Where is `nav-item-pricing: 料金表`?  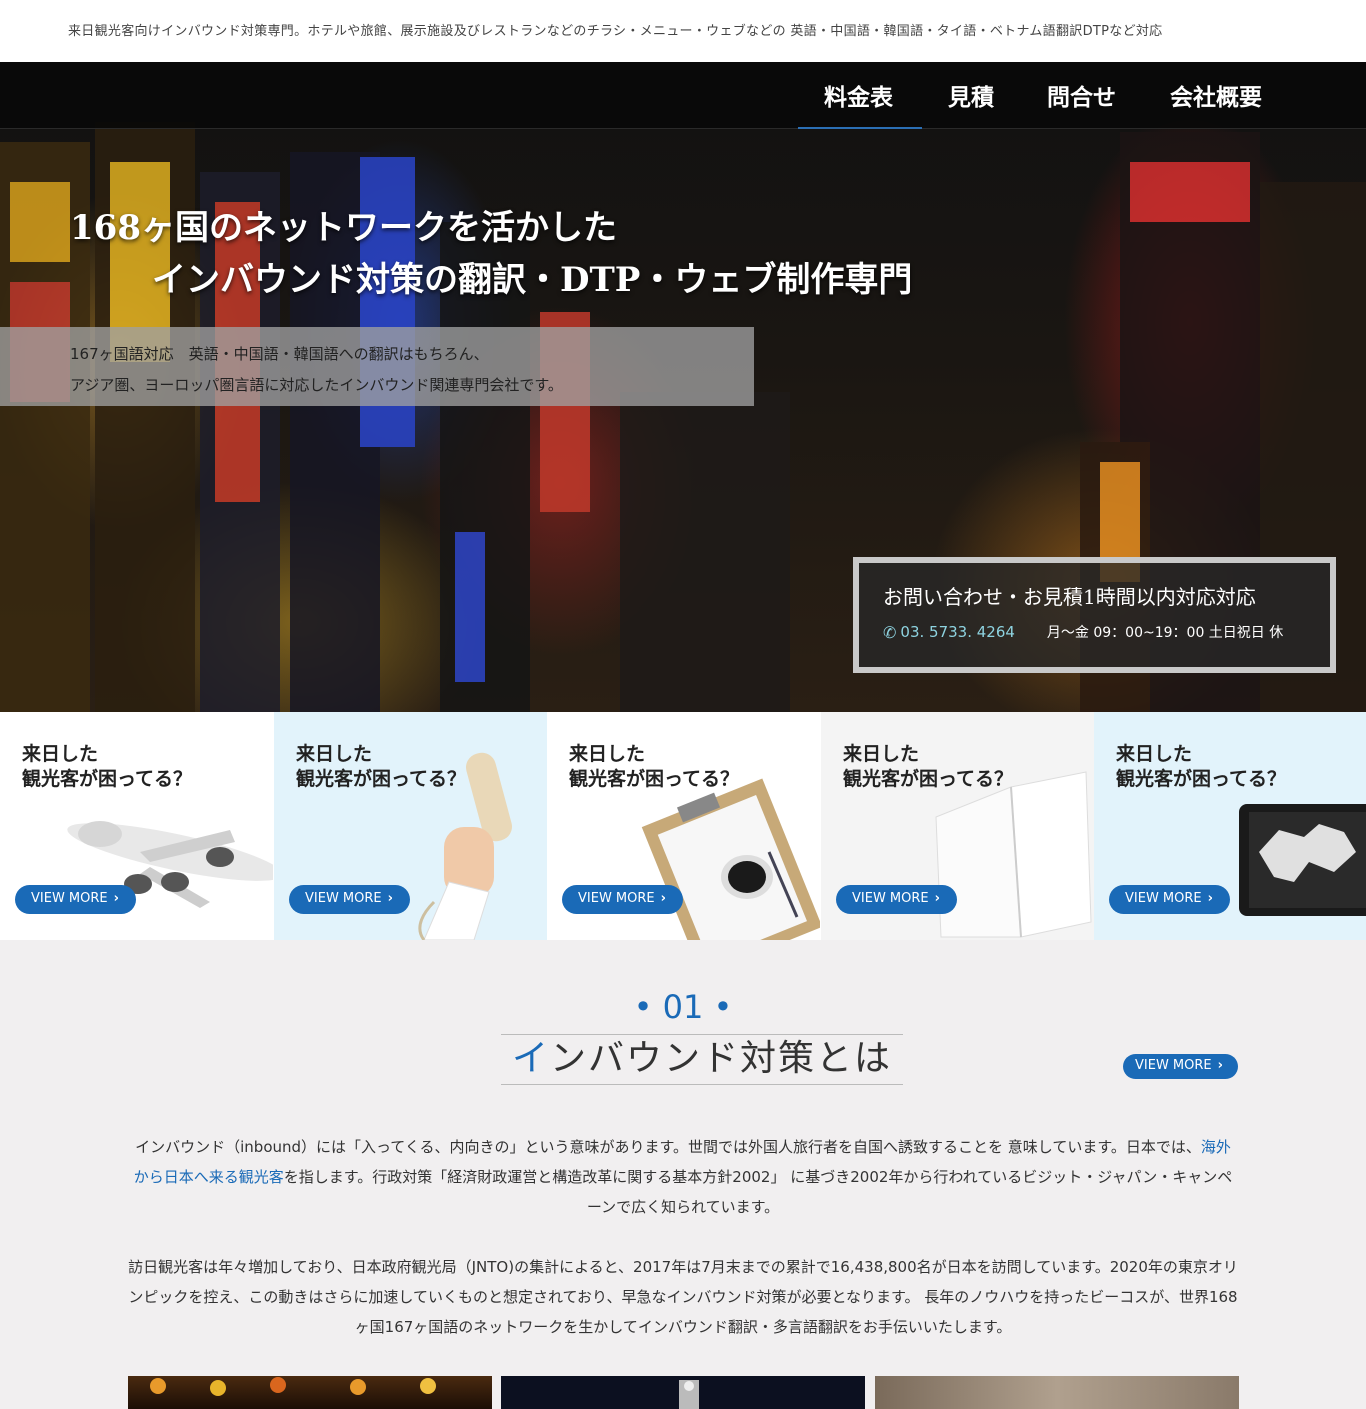
nav-item-pricing: 料金表 is located at coordinates (858, 95).